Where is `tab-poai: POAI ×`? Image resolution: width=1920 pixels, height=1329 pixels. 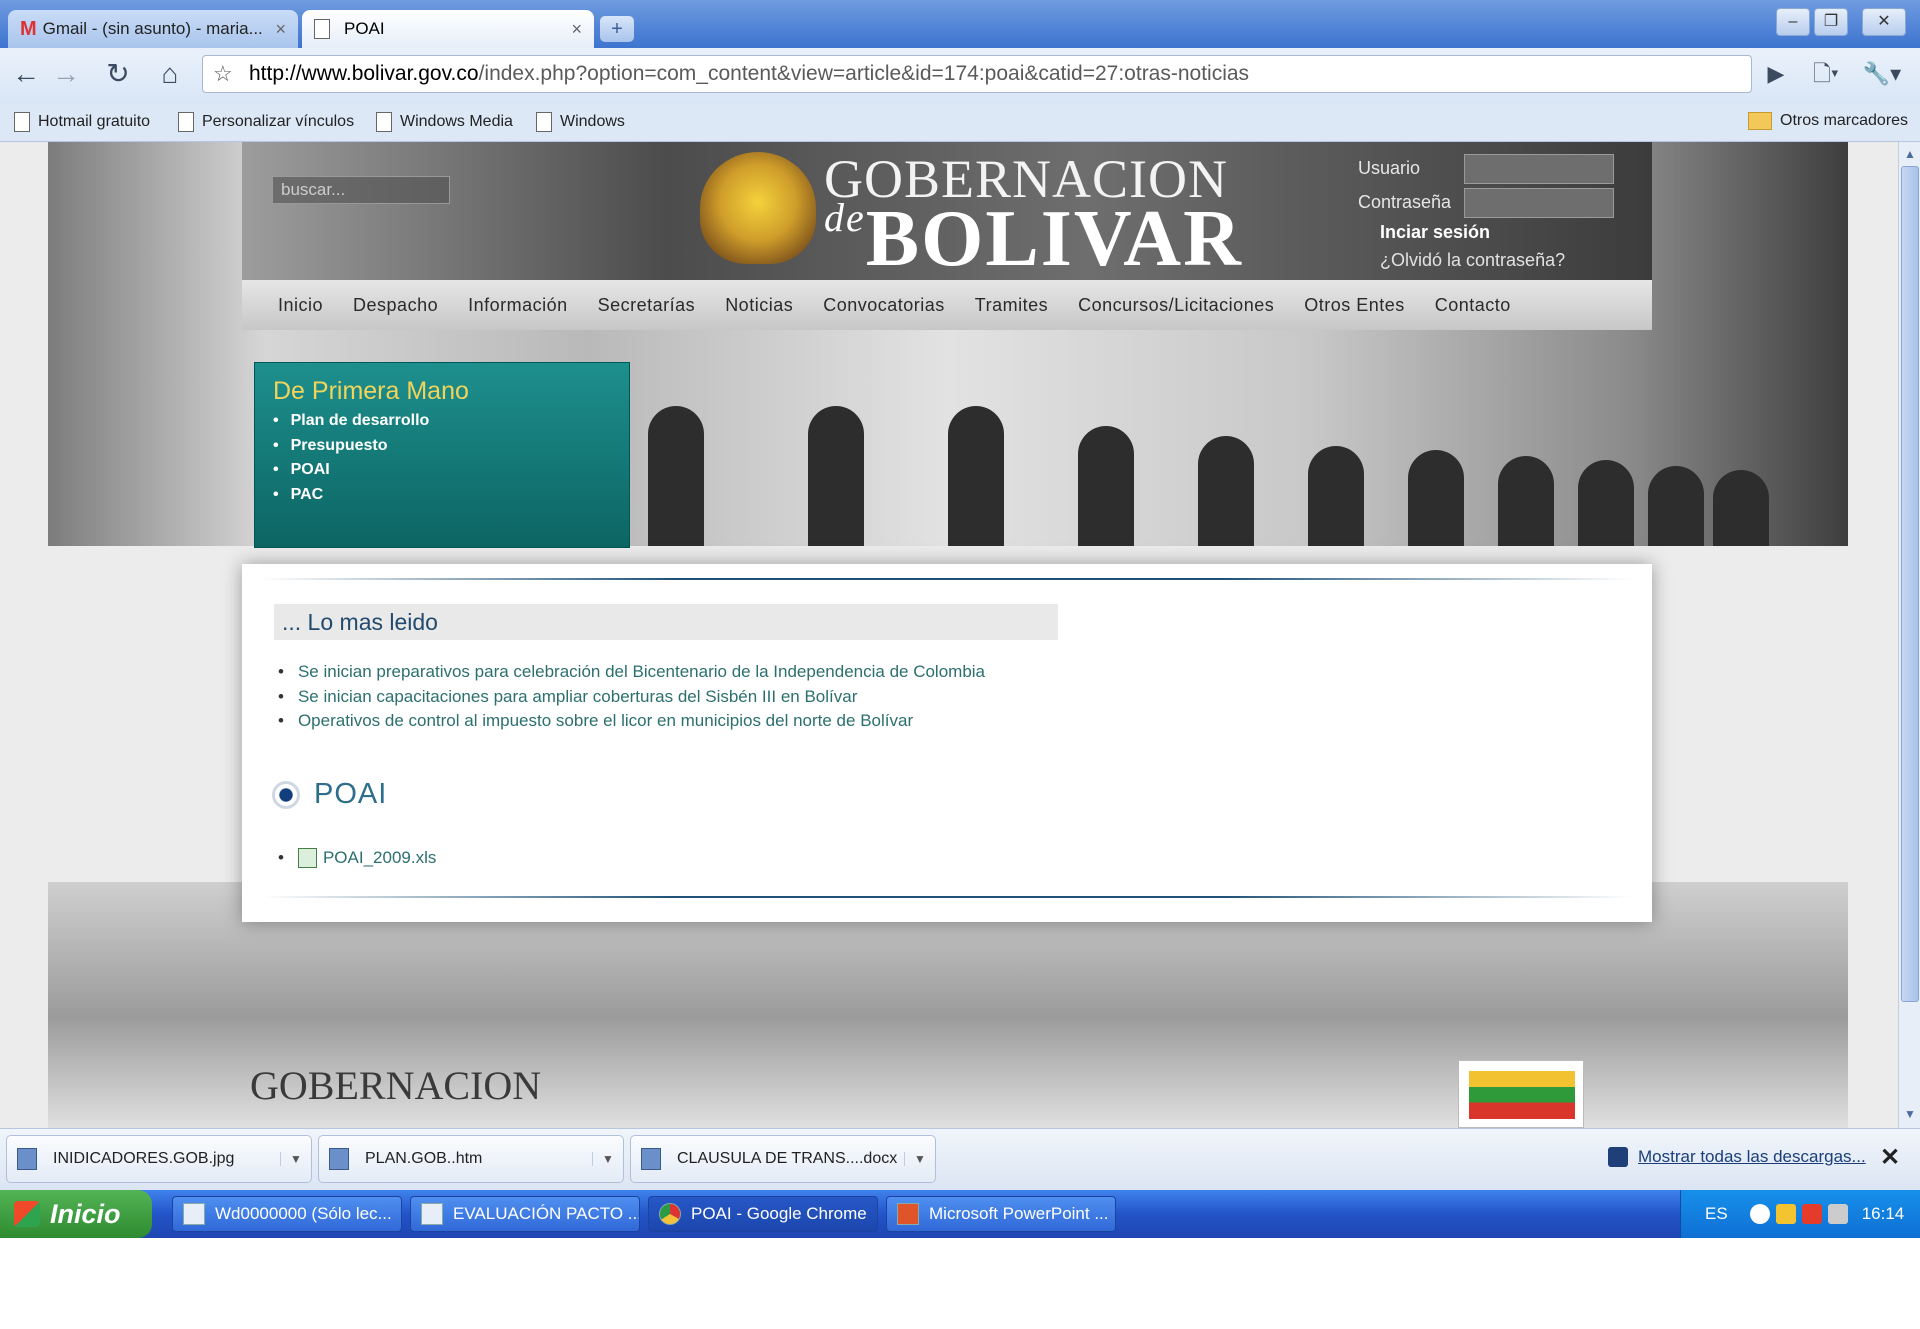 tab-poai: POAI × is located at coordinates (448, 29).